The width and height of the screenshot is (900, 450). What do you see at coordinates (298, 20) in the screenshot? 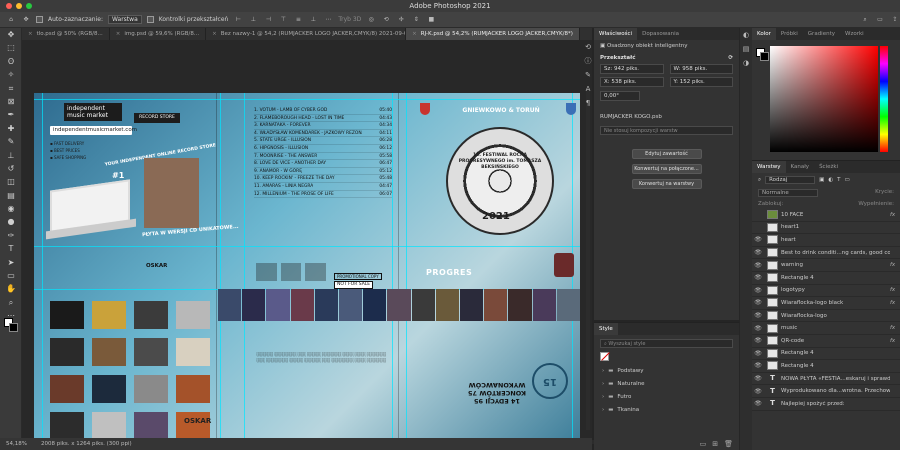
I see `align-middle-icon: ≡` at bounding box center [298, 20].